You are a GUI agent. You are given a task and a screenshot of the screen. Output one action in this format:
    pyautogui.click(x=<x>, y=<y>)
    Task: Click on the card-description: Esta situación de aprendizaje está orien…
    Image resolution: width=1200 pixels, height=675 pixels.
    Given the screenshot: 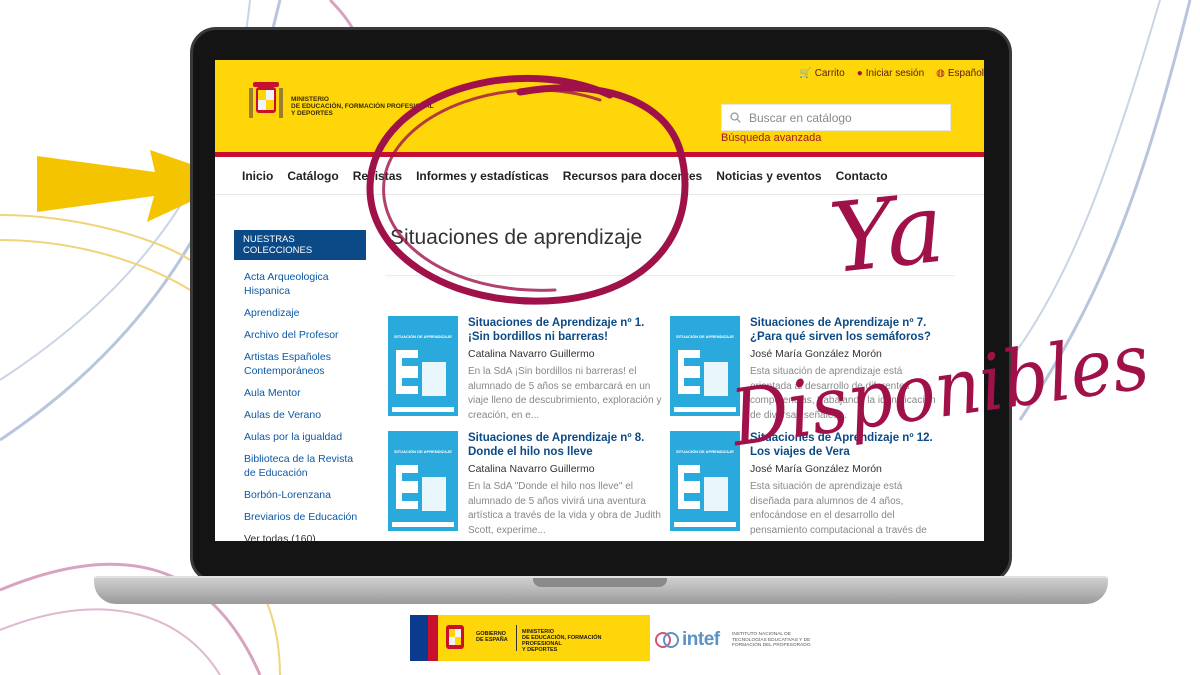 What is the action you would take?
    pyautogui.click(x=843, y=393)
    